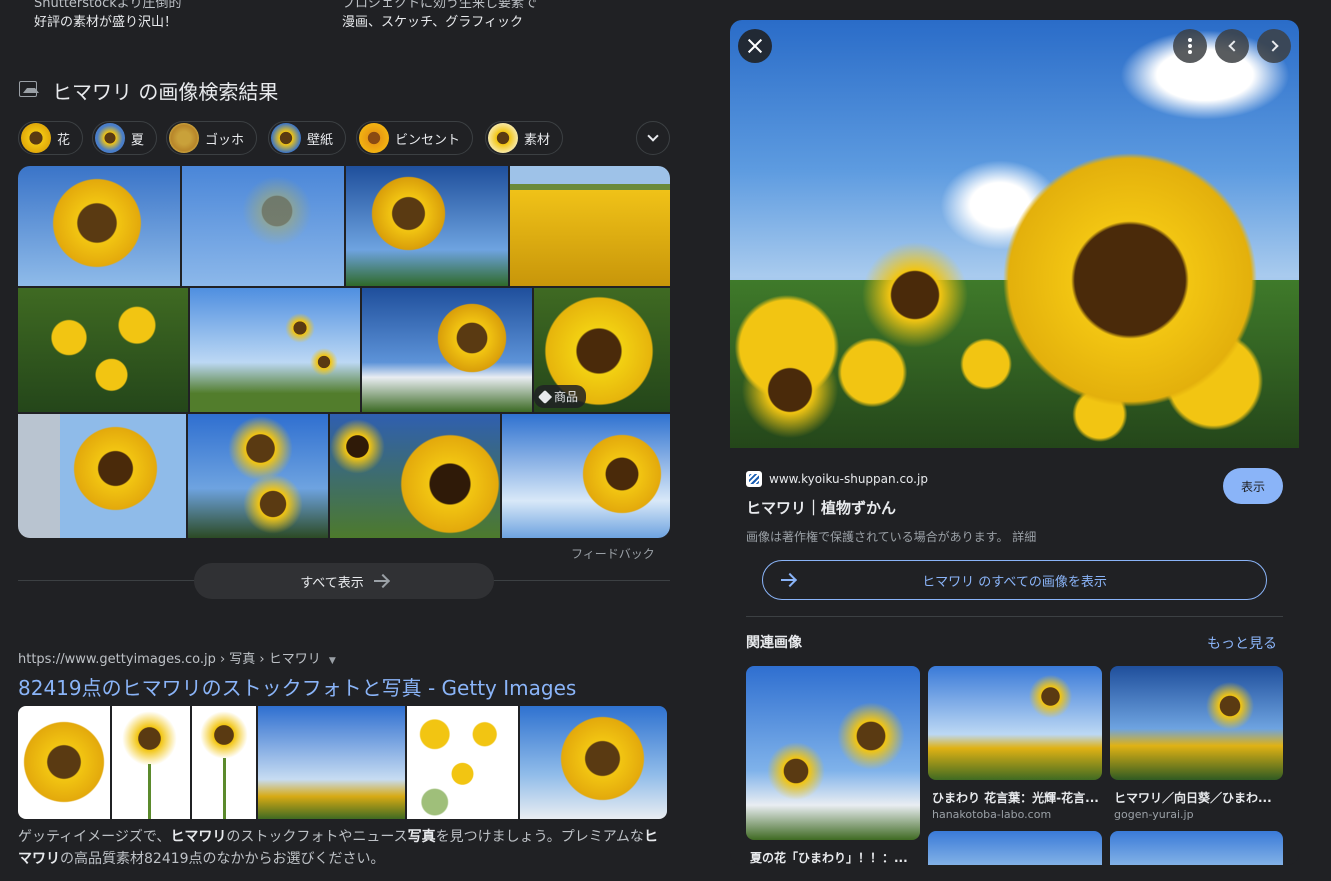  What do you see at coordinates (380, 581) in the screenshot?
I see `arrow-right-icon` at bounding box center [380, 581].